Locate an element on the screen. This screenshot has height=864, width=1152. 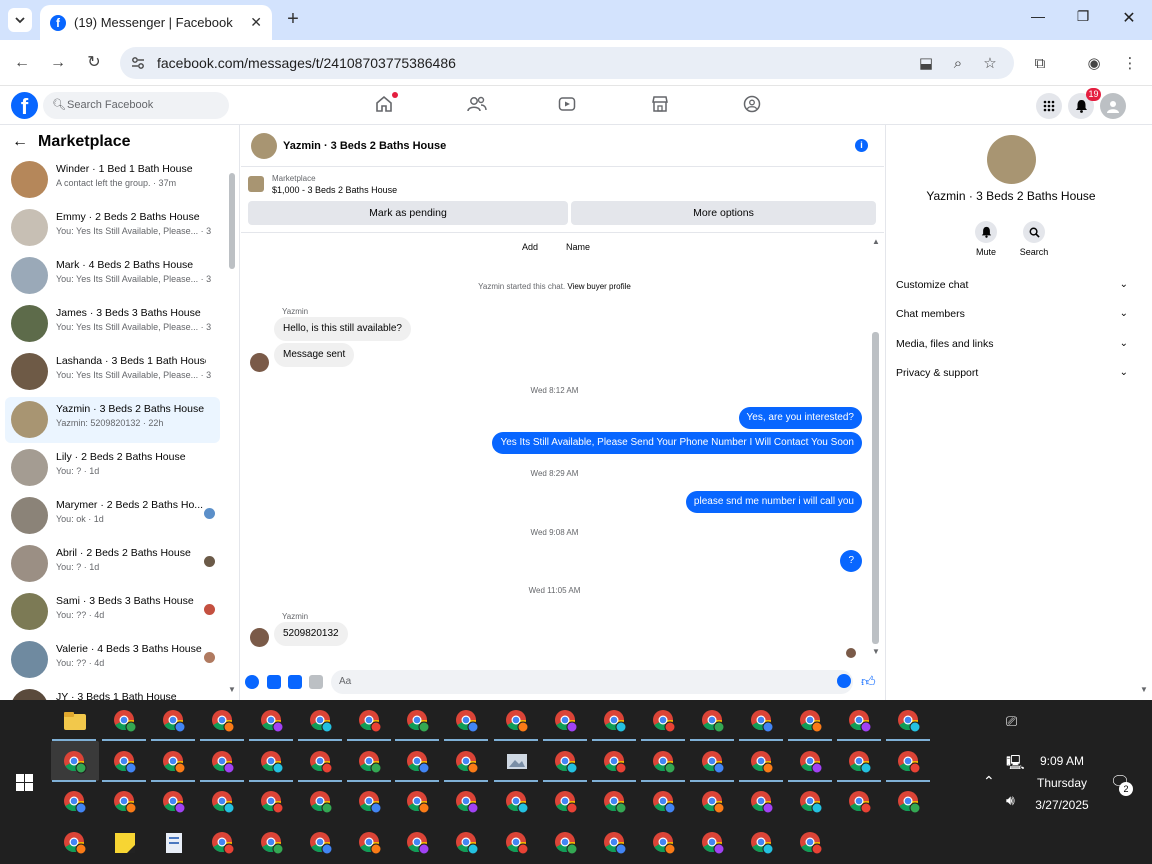
document-viewer-icon is located at coordinates (174, 843).